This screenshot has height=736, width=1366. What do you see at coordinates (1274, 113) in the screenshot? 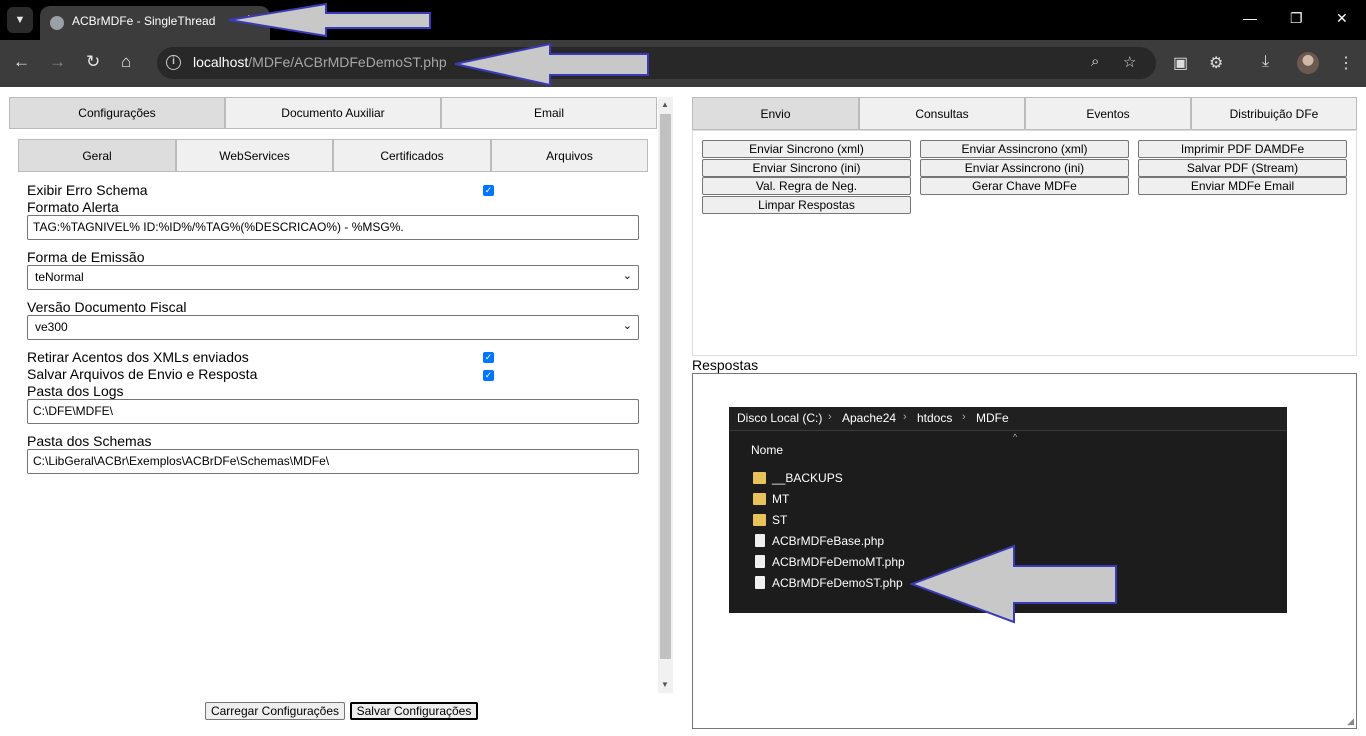
I see `tab-distribuicao-dfe: Distribuição DFe` at bounding box center [1274, 113].